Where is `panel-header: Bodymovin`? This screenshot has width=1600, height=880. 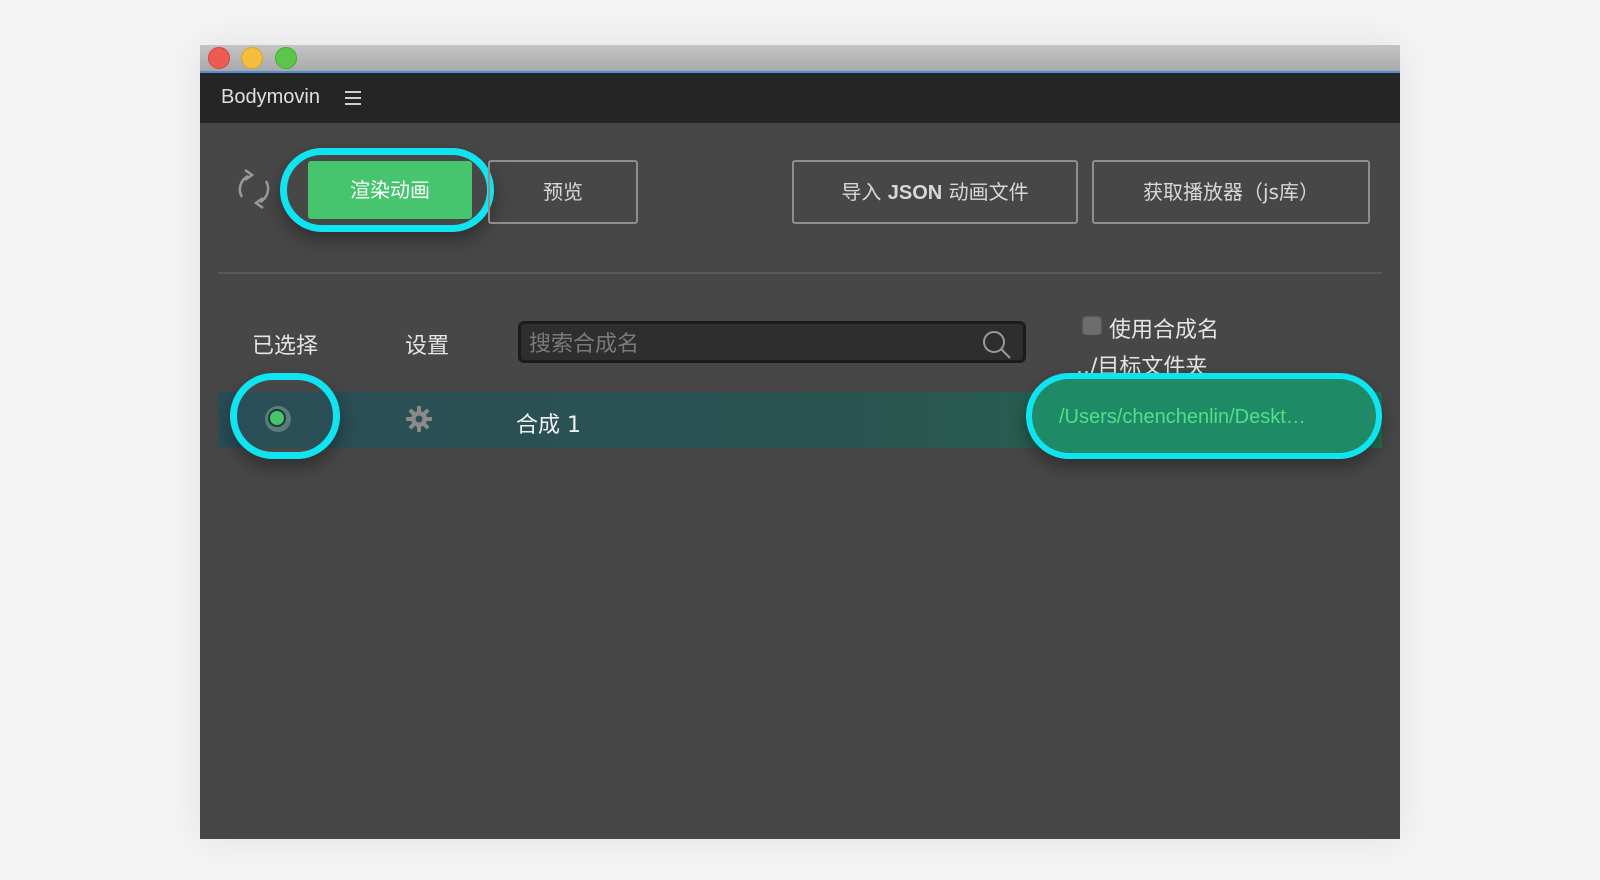
panel-header: Bodymovin is located at coordinates (800, 98).